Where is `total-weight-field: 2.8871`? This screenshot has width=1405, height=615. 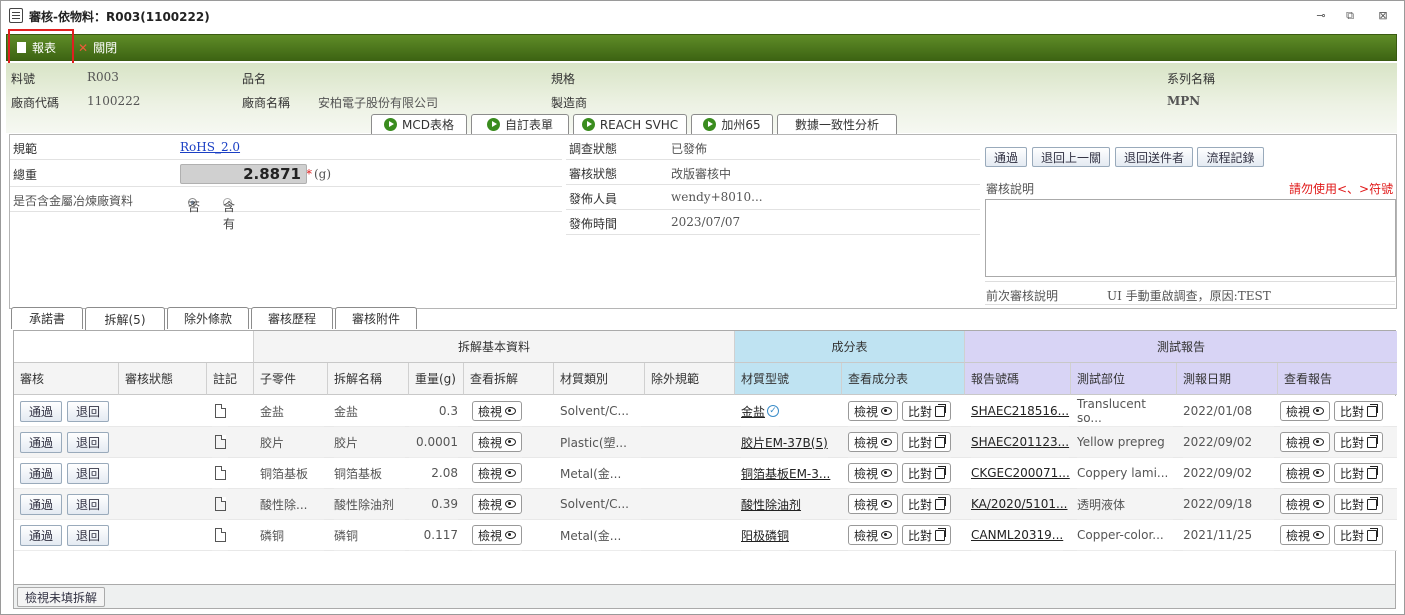
total-weight-field: 2.8871 is located at coordinates (243, 174).